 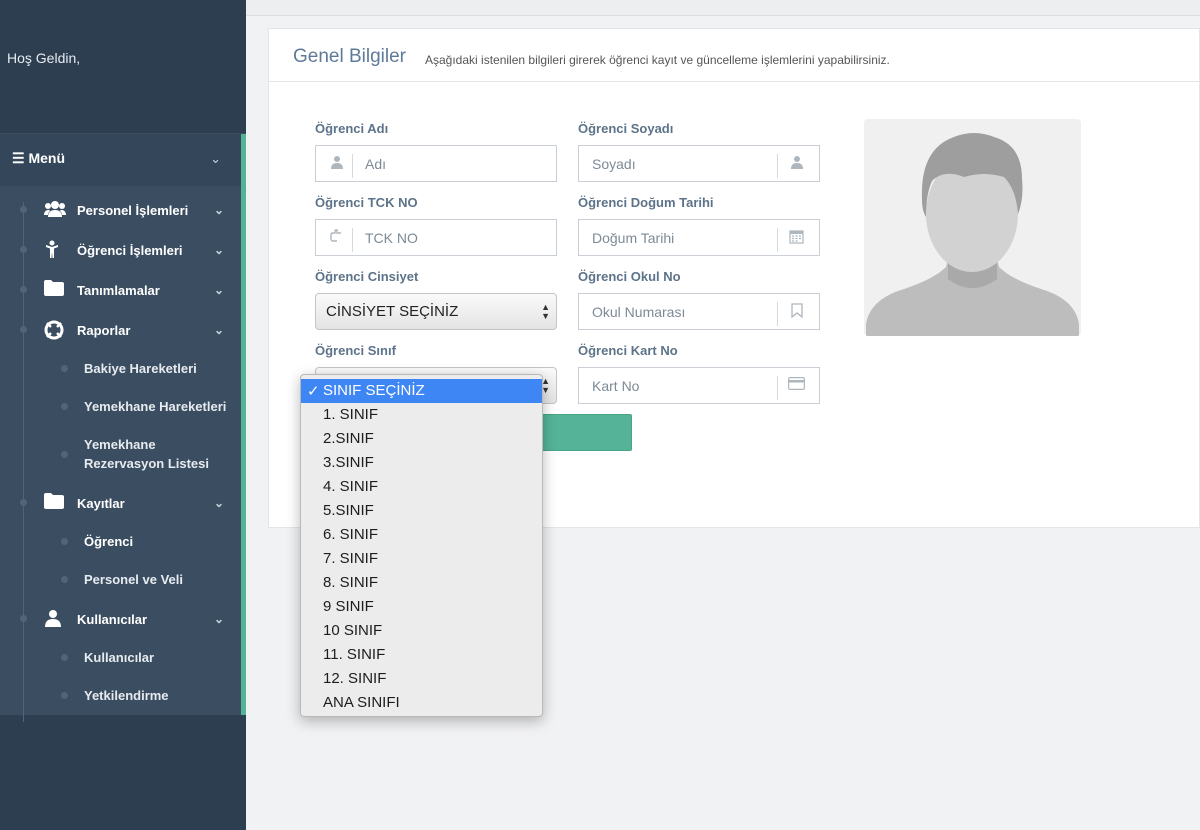 What do you see at coordinates (374, 390) in the screenshot?
I see `option-label: SINIF SEÇİNİZ` at bounding box center [374, 390].